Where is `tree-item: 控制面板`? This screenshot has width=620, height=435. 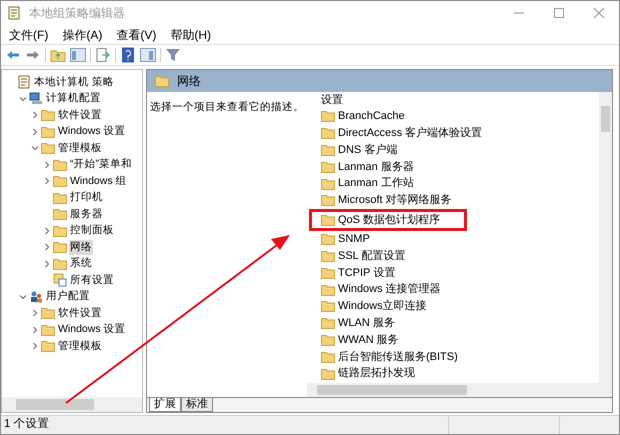 tree-item: 控制面板 is located at coordinates (92, 230).